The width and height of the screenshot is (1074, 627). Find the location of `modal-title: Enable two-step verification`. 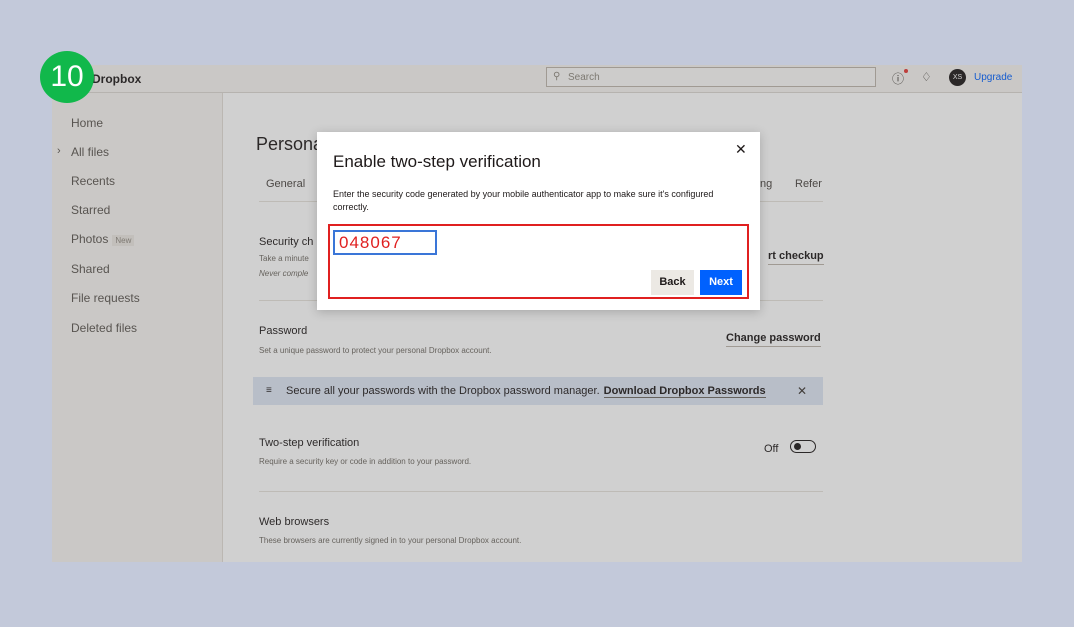

modal-title: Enable two-step verification is located at coordinates (437, 161).